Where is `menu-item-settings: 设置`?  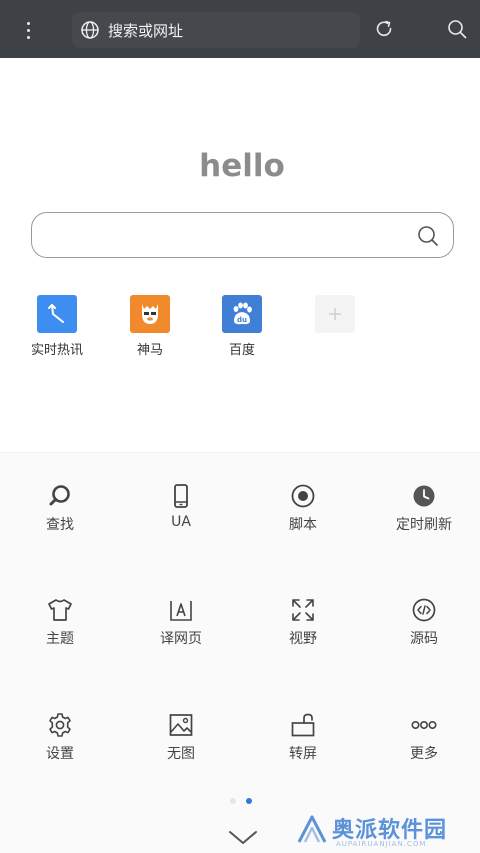 menu-item-settings: 设置 is located at coordinates (60, 737).